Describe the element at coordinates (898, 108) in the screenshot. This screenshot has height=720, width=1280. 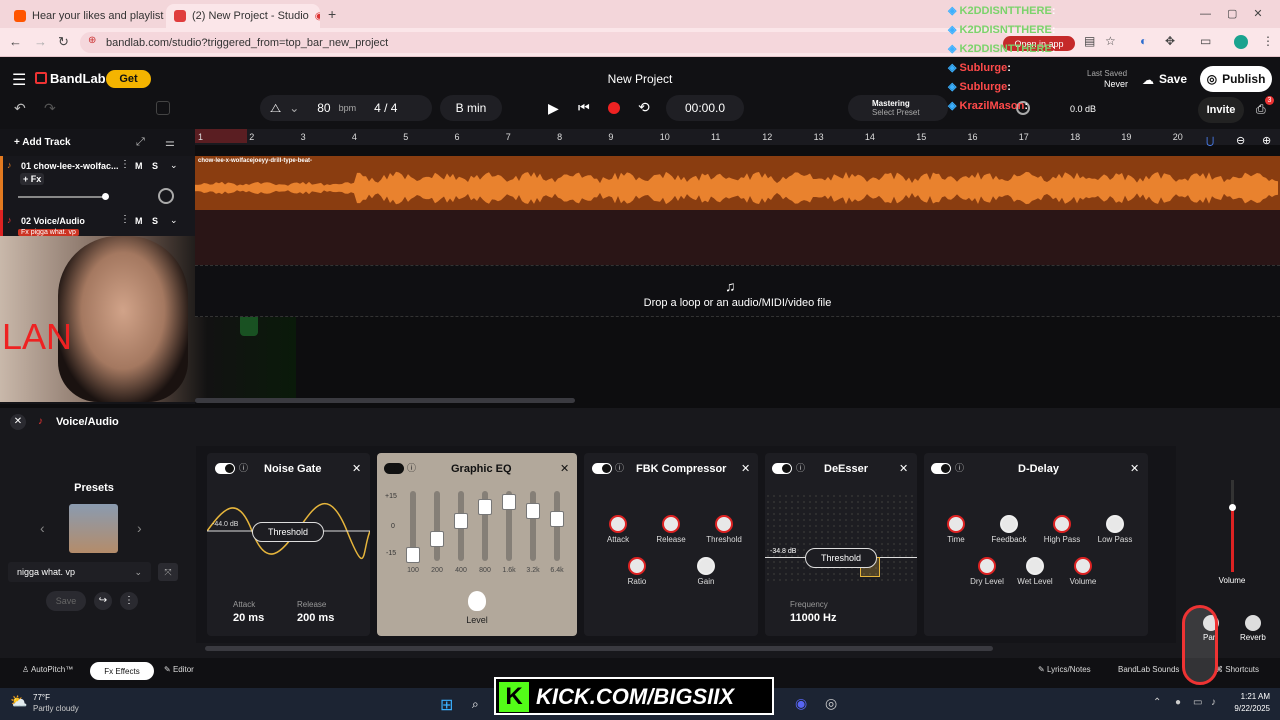
I see `mastering-button: Mastering Select Preset` at that location.